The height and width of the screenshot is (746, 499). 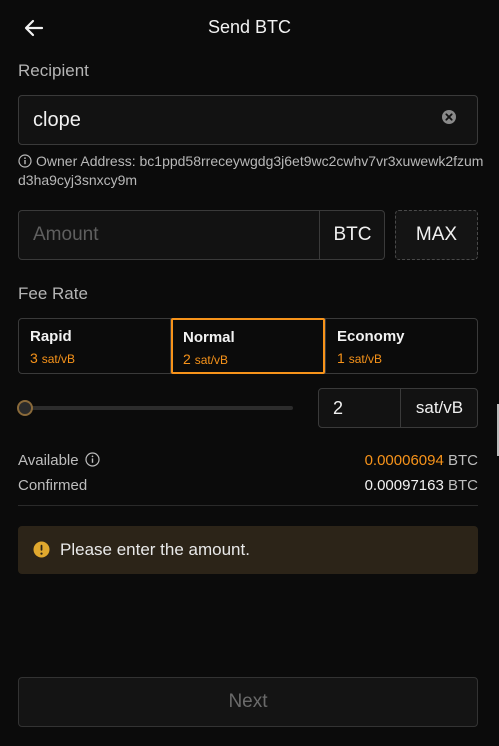 I want to click on available-row: Available 0.00006094 BTC, so click(x=248, y=462).